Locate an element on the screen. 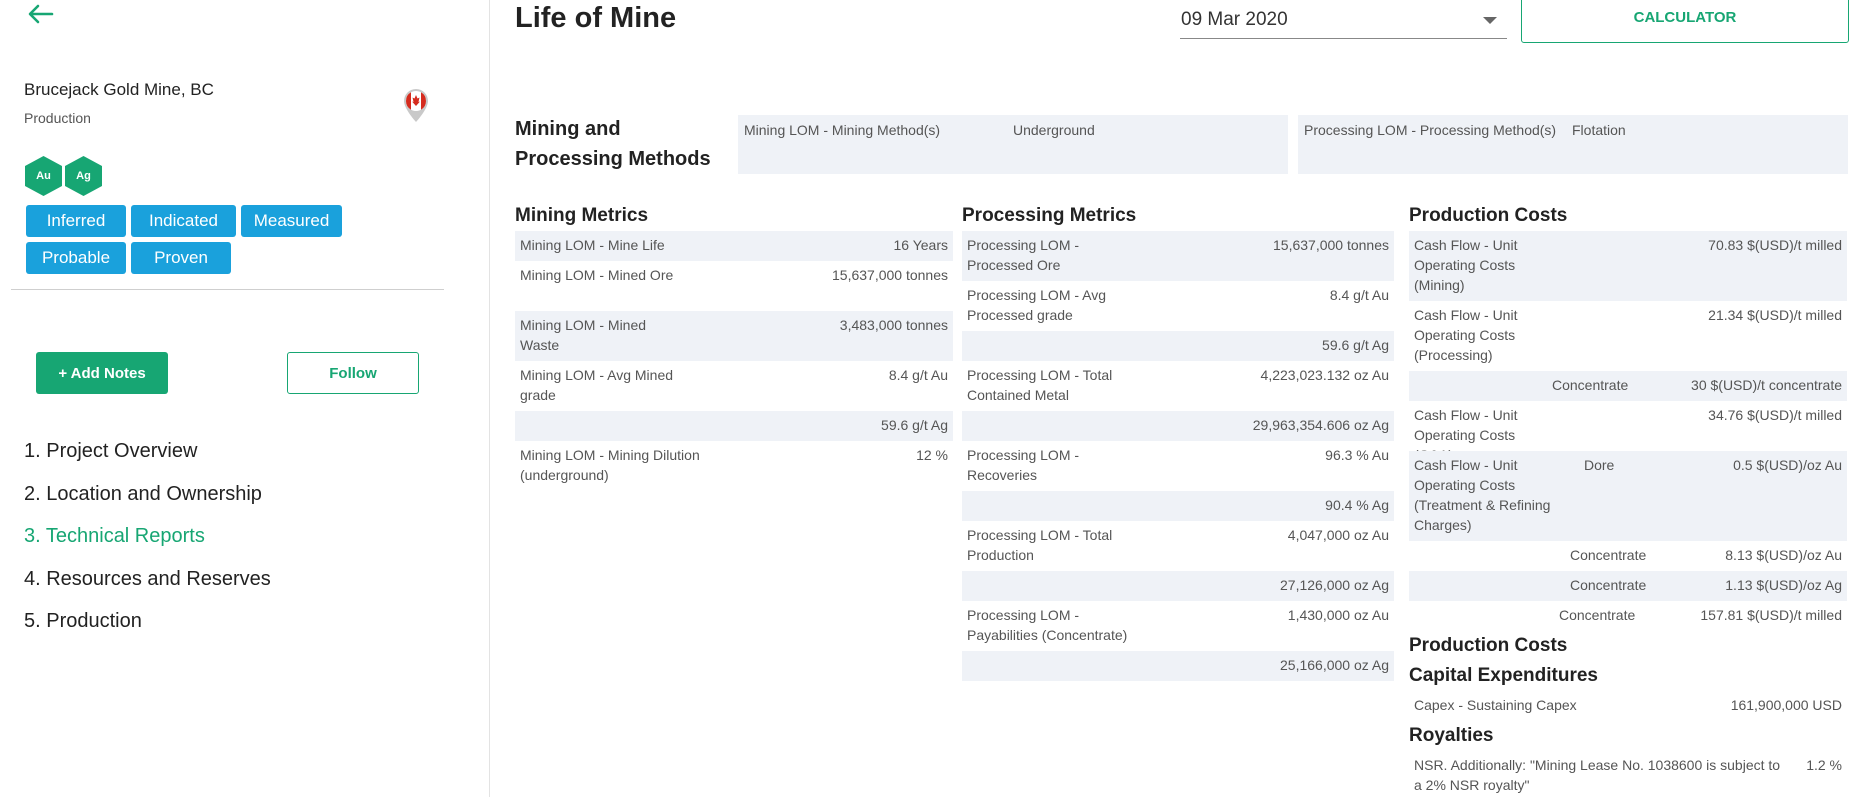  row-label: Mining LOM - Mined Ore is located at coordinates (597, 275).